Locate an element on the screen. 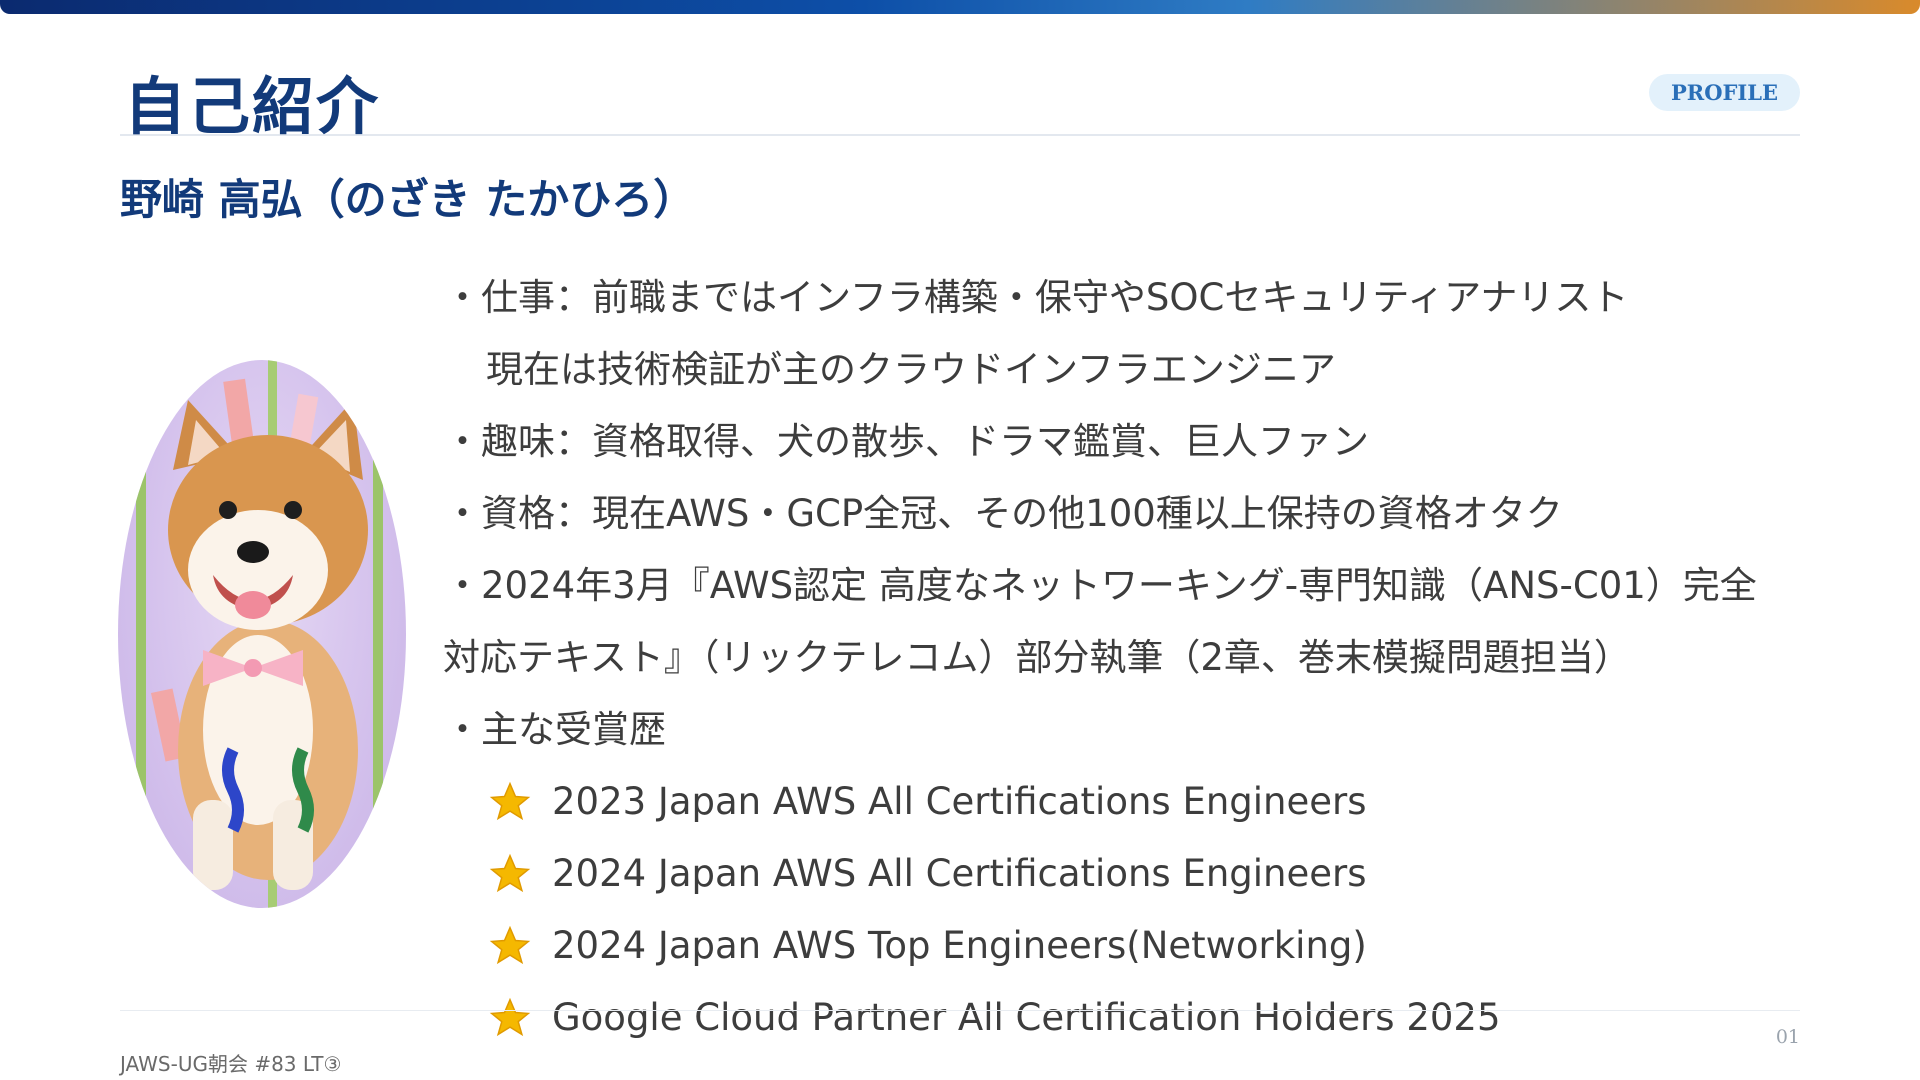 The height and width of the screenshot is (1080, 1920). slide-header: 自己紹介 PROFILE is located at coordinates (960, 97).